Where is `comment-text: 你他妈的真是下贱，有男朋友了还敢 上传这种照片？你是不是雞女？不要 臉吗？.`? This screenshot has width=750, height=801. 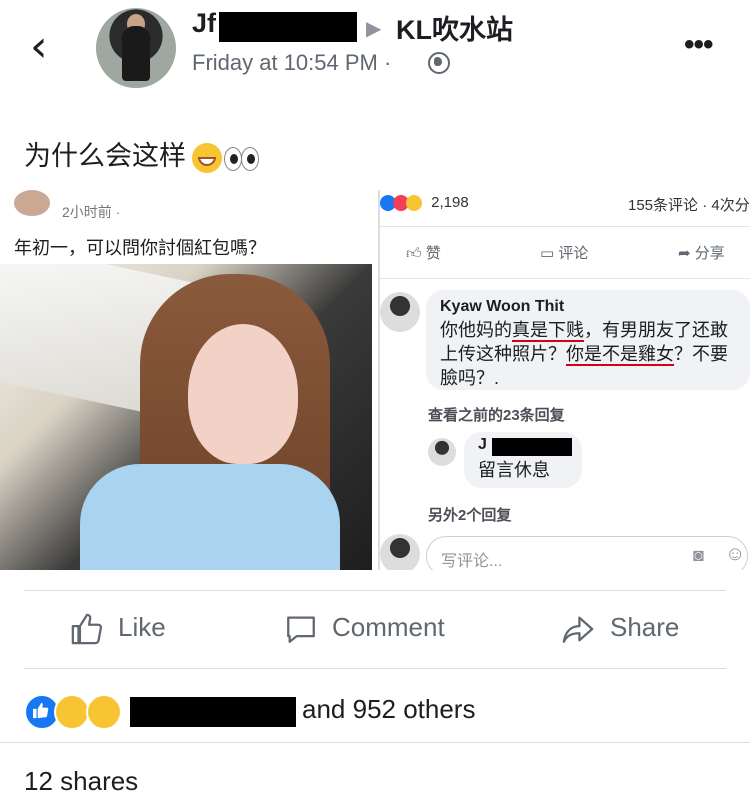 comment-text: 你他妈的真是下贱，有男朋友了还敢 上传这种照片？你是不是雞女？不要 臉吗？. is located at coordinates (584, 354).